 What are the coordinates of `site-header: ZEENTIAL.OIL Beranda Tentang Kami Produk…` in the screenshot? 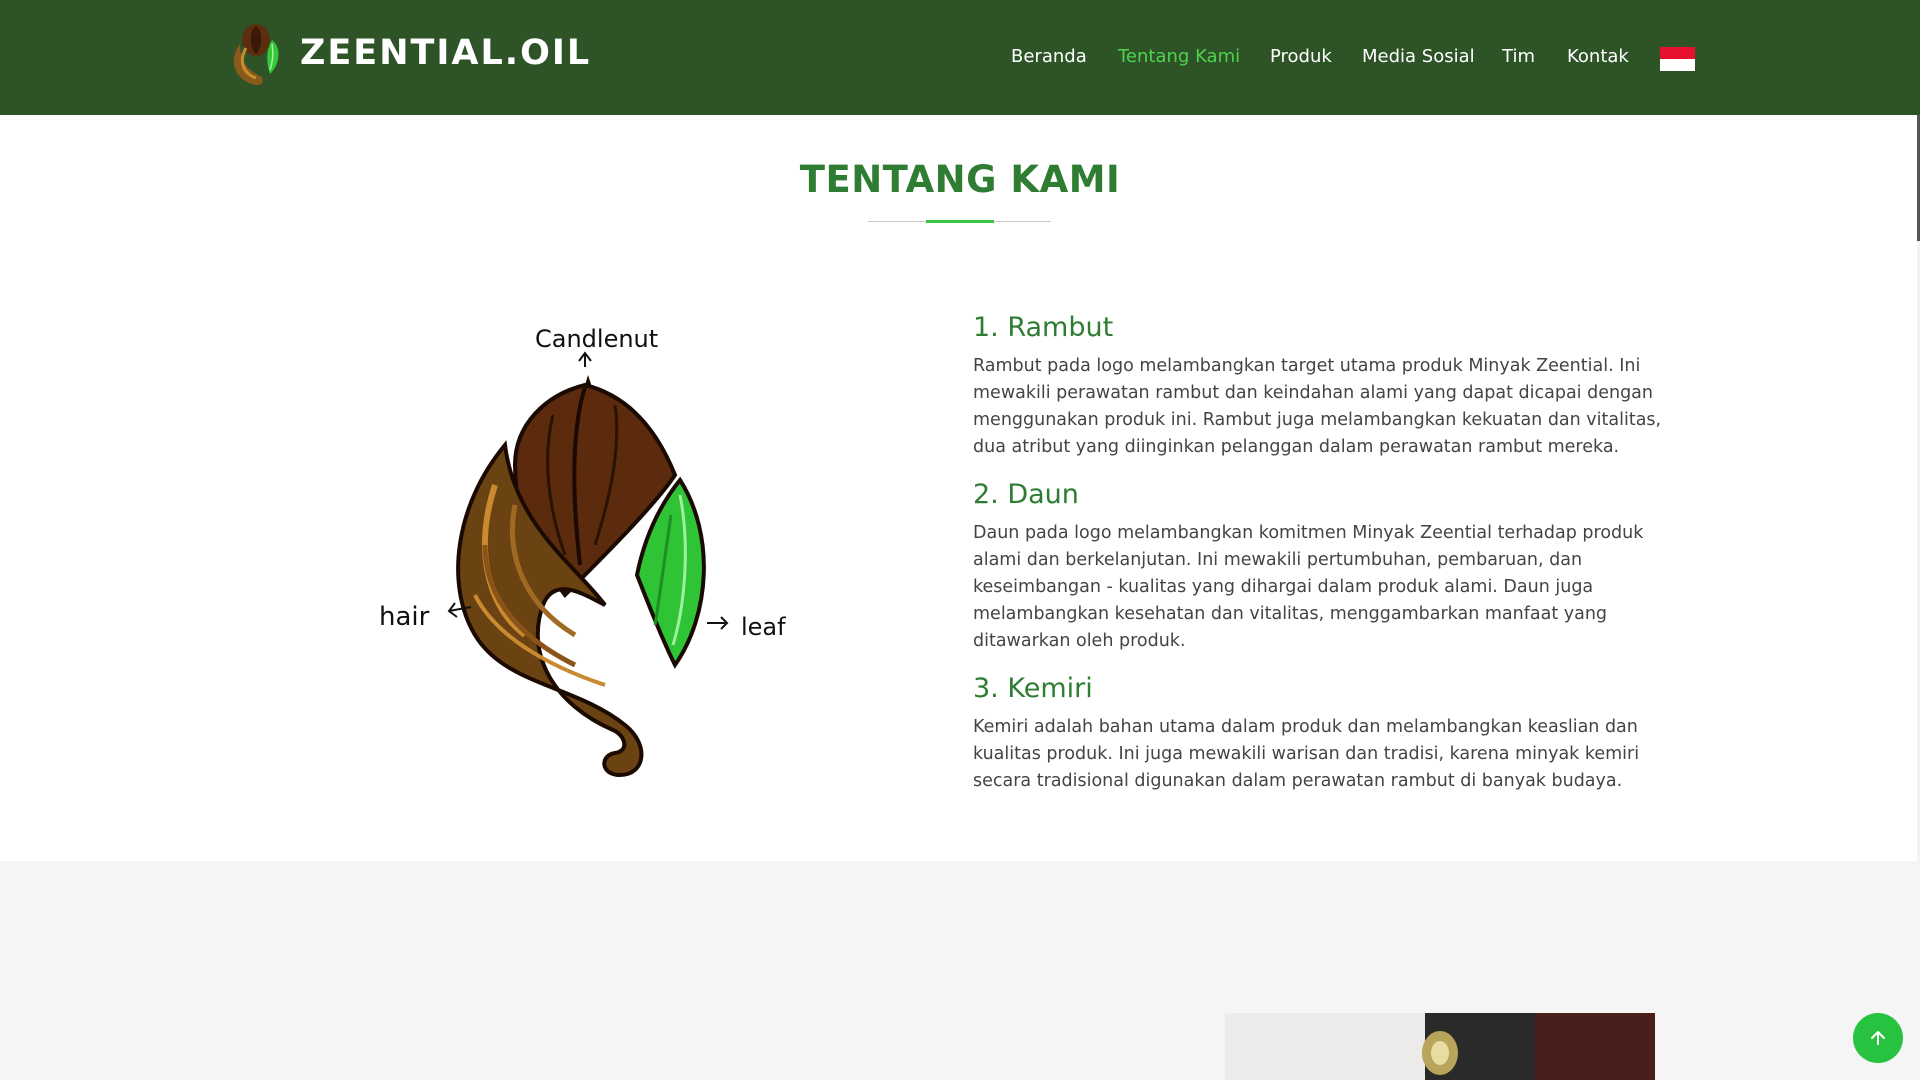 It's located at (960, 57).